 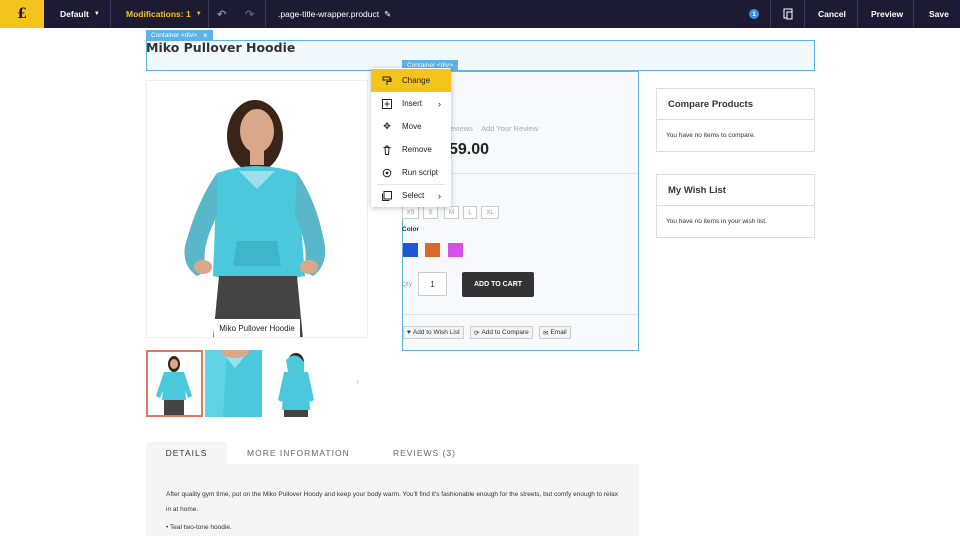 What do you see at coordinates (461, 128) in the screenshot?
I see `reviews-link: eviews` at bounding box center [461, 128].